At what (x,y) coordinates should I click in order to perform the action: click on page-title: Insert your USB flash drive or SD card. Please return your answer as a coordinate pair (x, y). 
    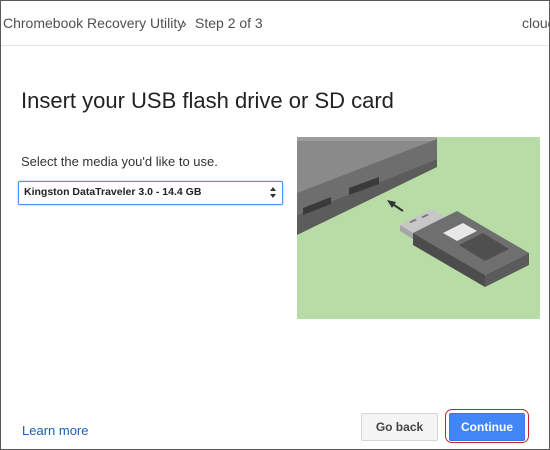
    Looking at the image, I should click on (207, 100).